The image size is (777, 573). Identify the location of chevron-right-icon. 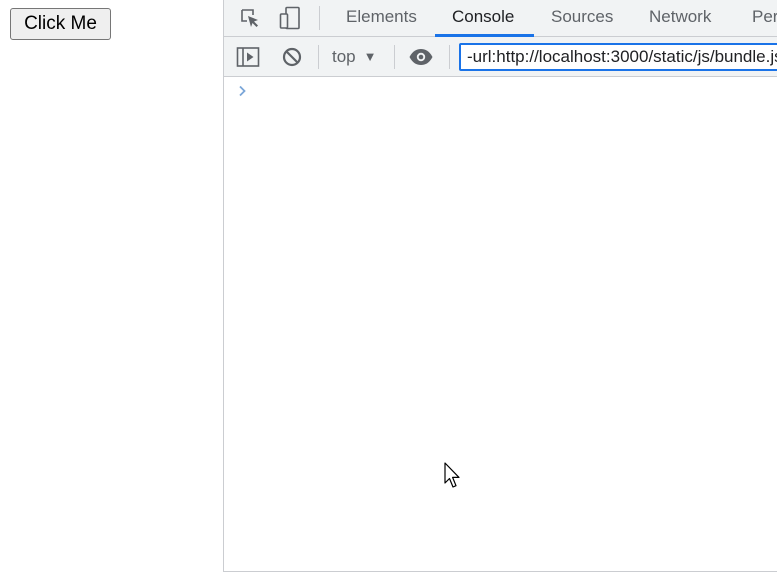
(243, 91).